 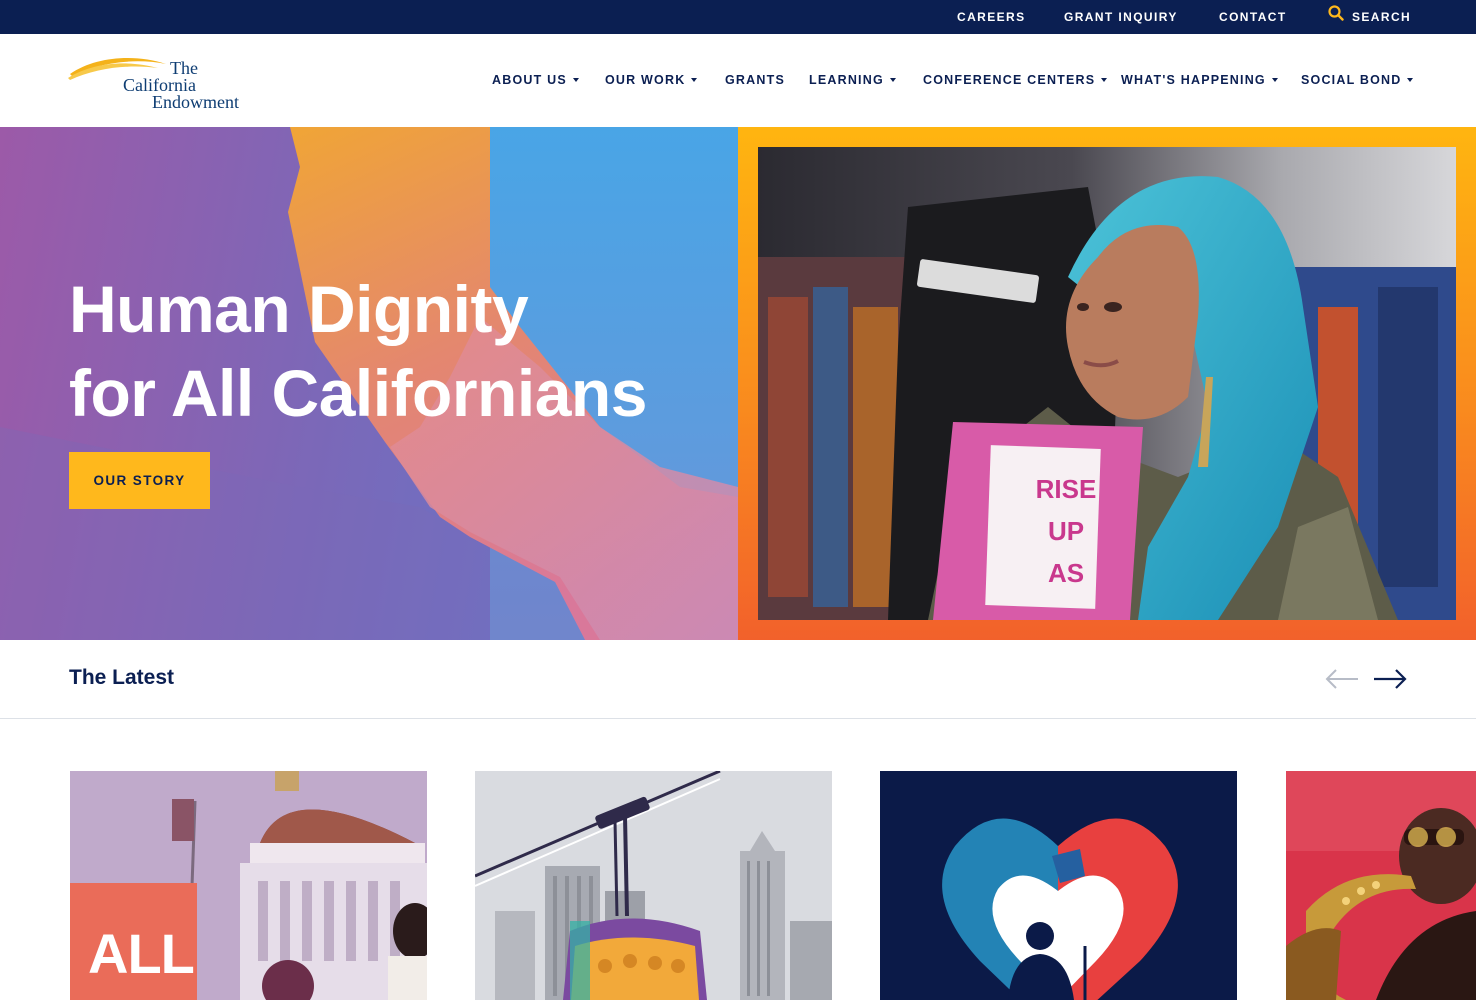 What do you see at coordinates (1253, 17) in the screenshot?
I see `contact-link: CONTACT` at bounding box center [1253, 17].